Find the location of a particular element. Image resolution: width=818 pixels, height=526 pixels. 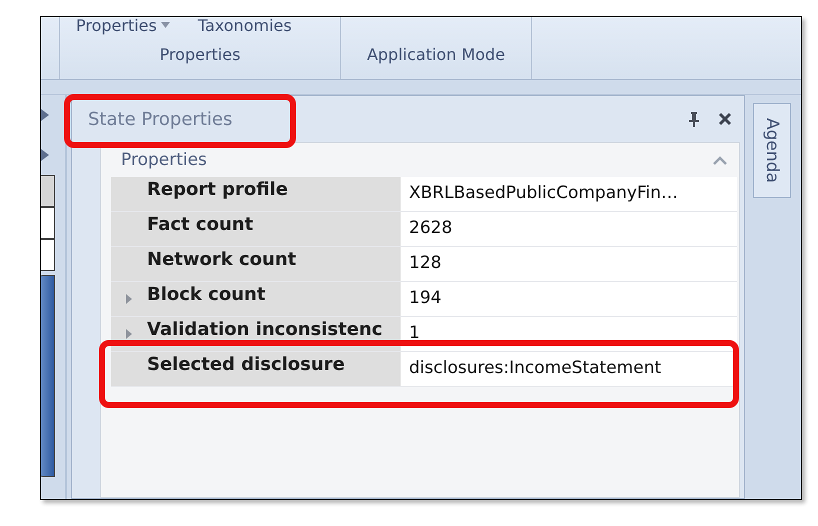

panel-title: State Properties is located at coordinates (160, 119).